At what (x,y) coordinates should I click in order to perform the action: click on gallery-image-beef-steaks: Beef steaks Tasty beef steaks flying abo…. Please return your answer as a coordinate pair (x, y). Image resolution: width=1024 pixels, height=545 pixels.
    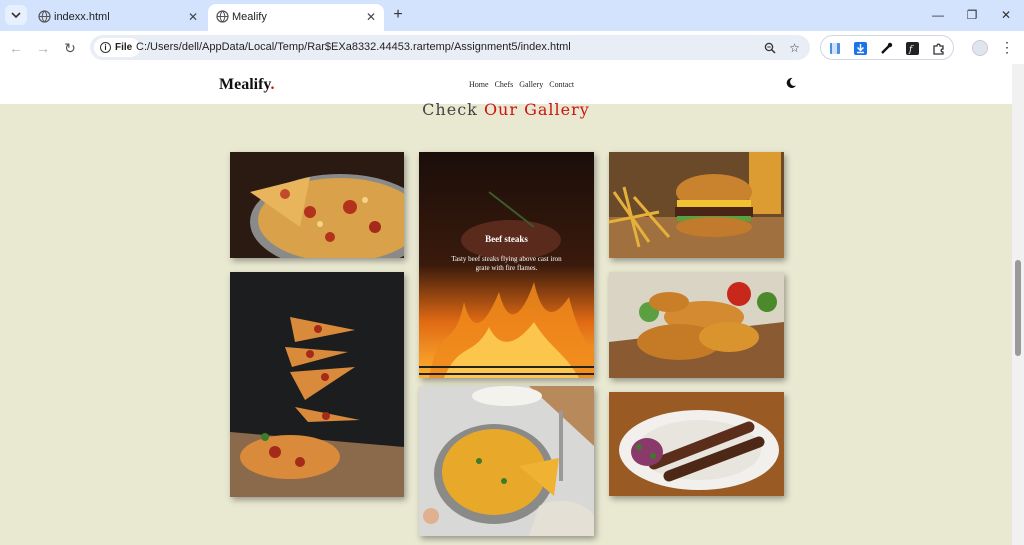
    Looking at the image, I should click on (506, 265).